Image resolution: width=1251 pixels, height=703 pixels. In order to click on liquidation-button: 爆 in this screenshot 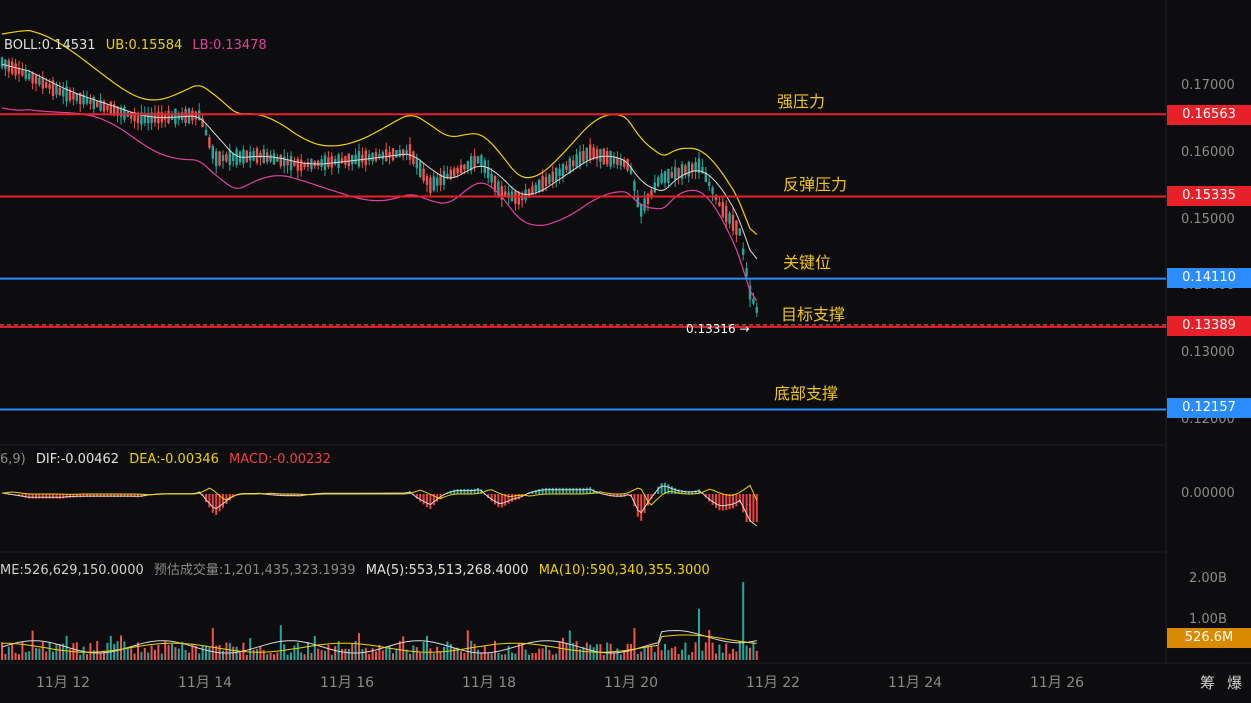, I will do `click(1234, 682)`.